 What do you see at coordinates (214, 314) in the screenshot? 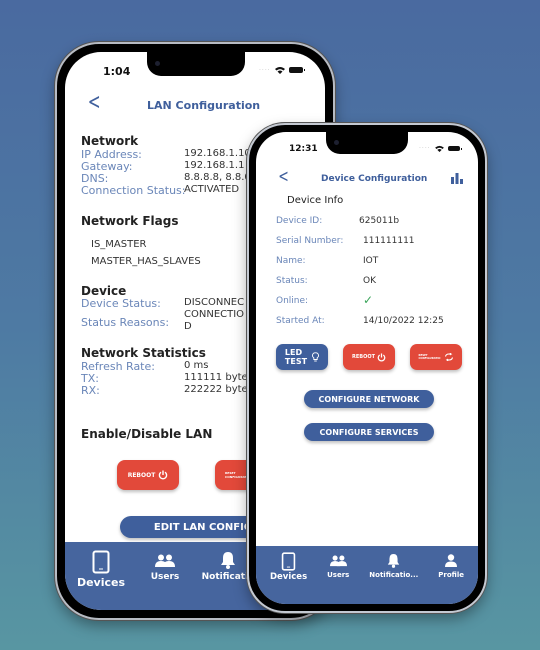
I see `status-reasons-value: CONNECTIO` at bounding box center [214, 314].